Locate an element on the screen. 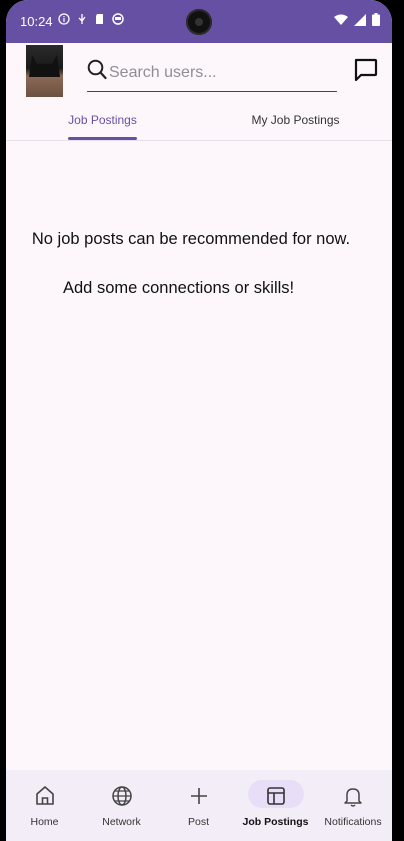  nav-item-home: Home is located at coordinates (44, 805).